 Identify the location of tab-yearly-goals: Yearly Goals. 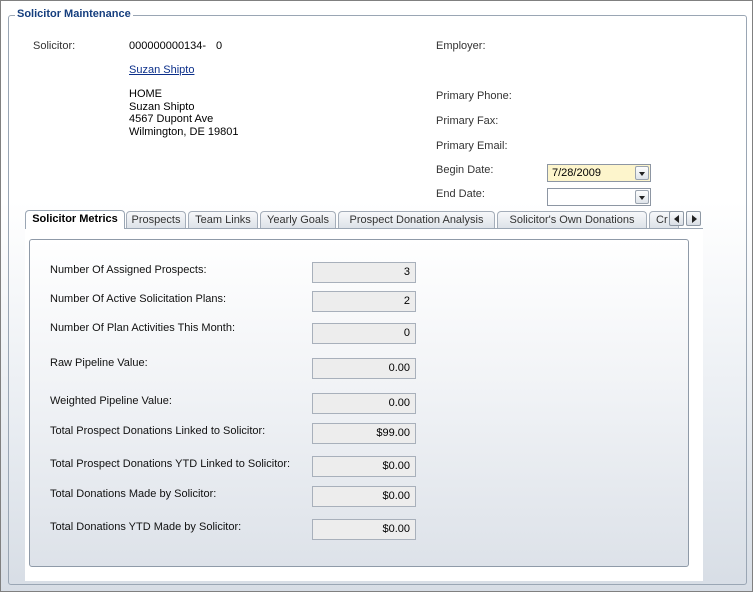
(298, 219).